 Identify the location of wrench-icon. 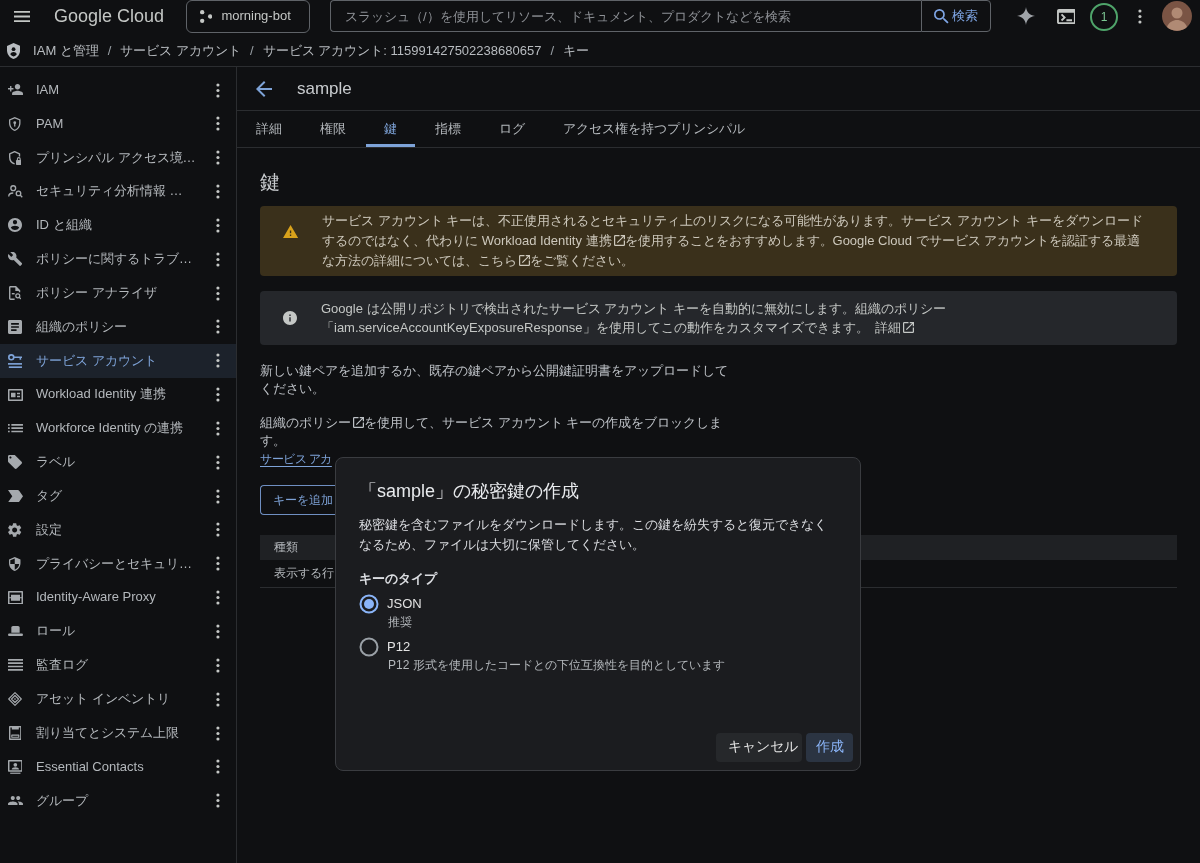
(15, 259).